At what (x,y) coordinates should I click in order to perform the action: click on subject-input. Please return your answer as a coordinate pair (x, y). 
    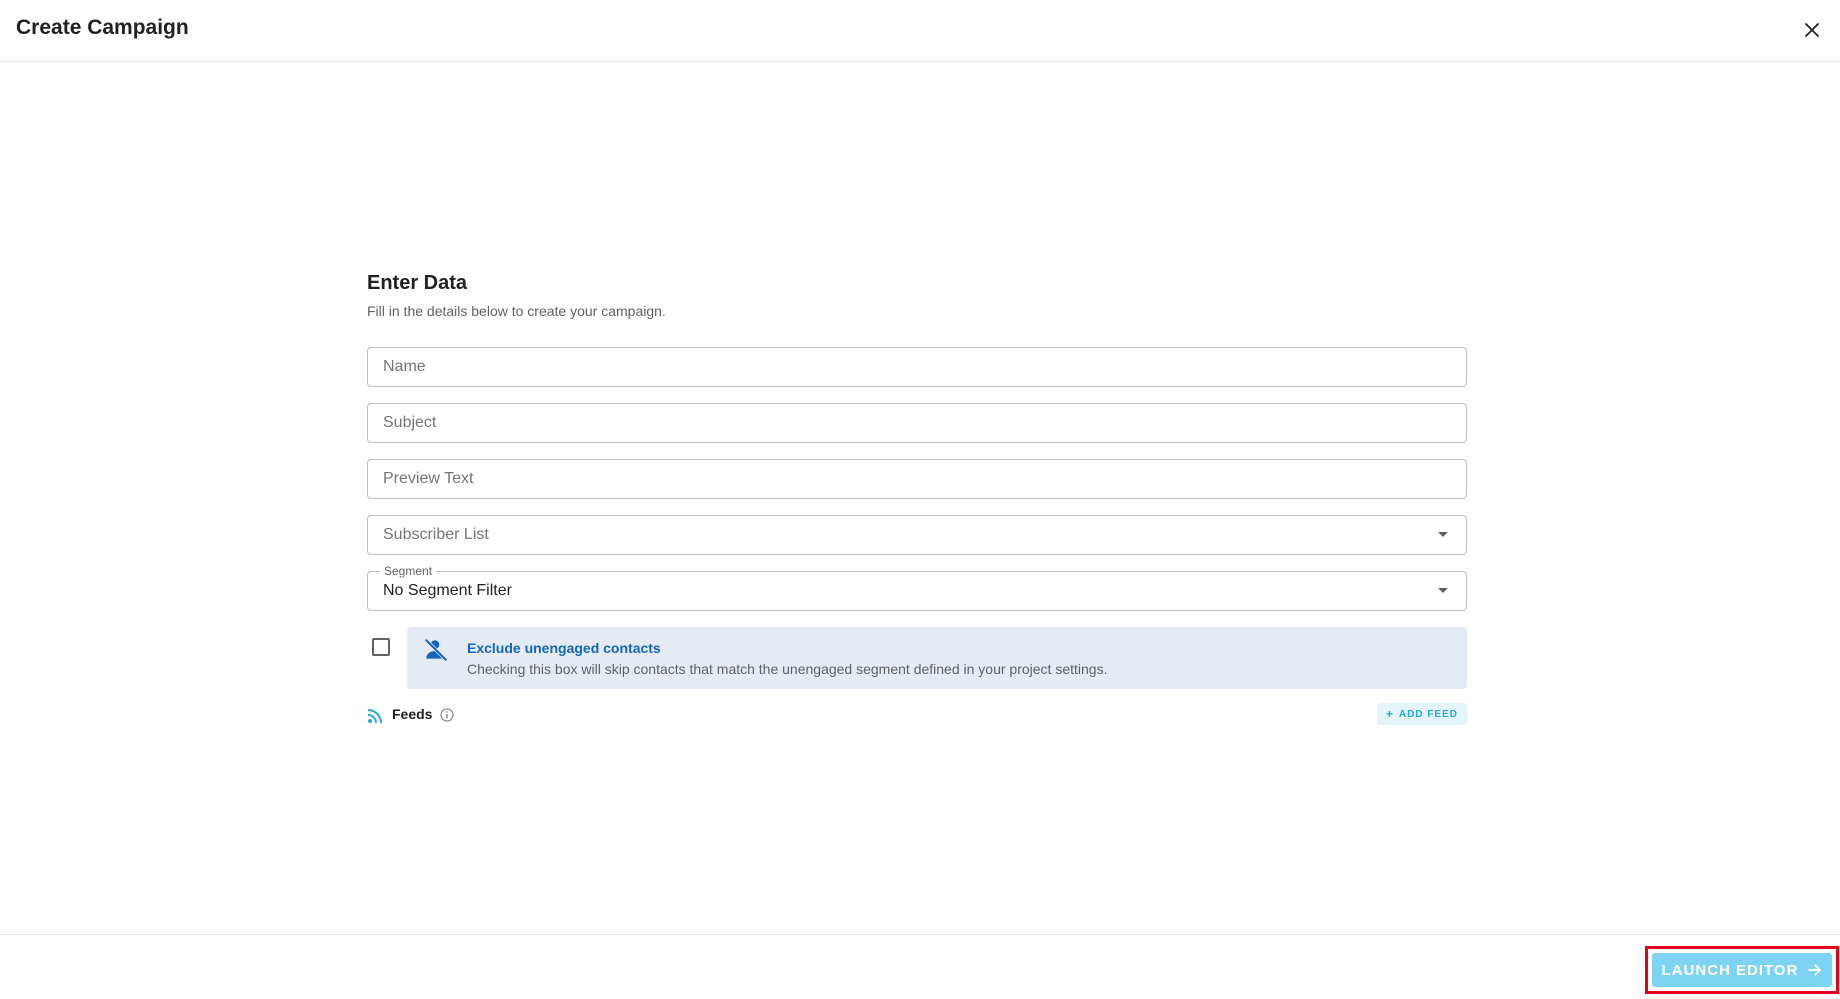
    Looking at the image, I should click on (917, 423).